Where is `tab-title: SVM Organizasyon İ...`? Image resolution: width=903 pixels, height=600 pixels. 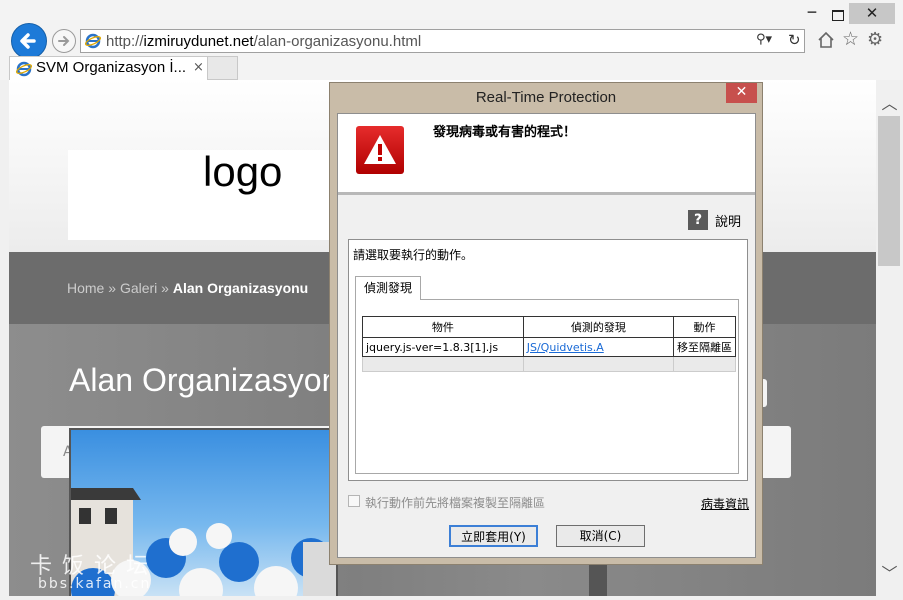 tab-title: SVM Organizasyon İ... is located at coordinates (111, 67).